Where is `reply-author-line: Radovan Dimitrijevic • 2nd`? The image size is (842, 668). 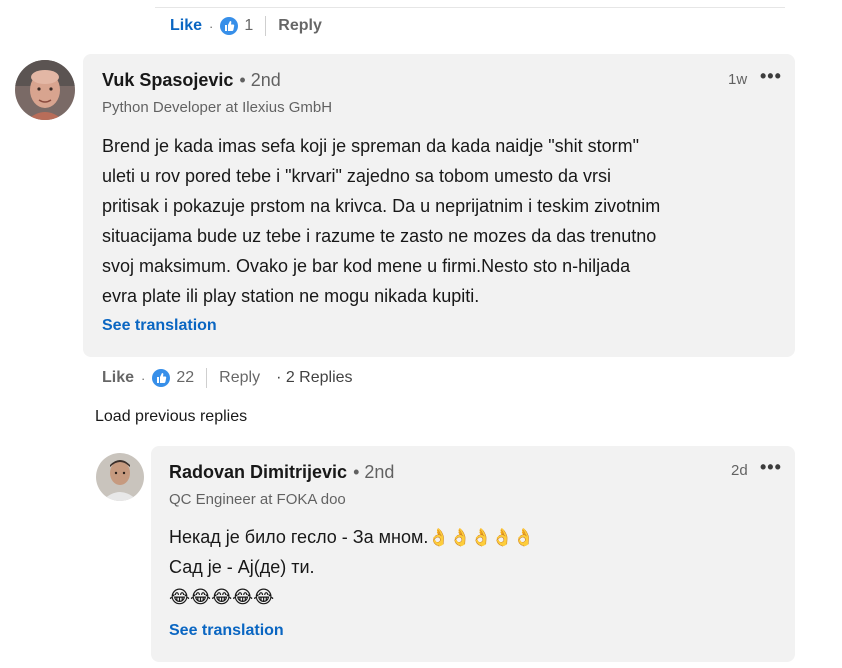
reply-author-line: Radovan Dimitrijevic • 2nd is located at coordinates (281, 472).